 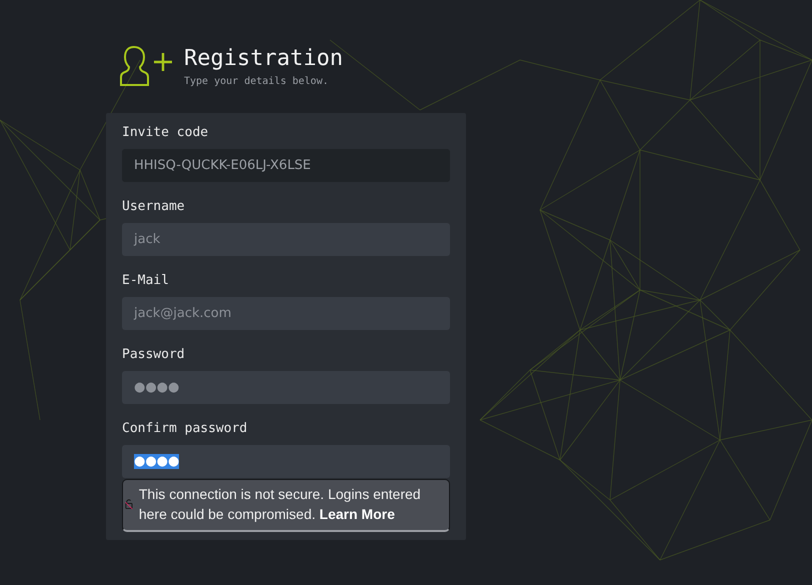 What do you see at coordinates (286, 165) in the screenshot?
I see `input-field: HHISQ-QUCKK-E06LJ-X6LSE` at bounding box center [286, 165].